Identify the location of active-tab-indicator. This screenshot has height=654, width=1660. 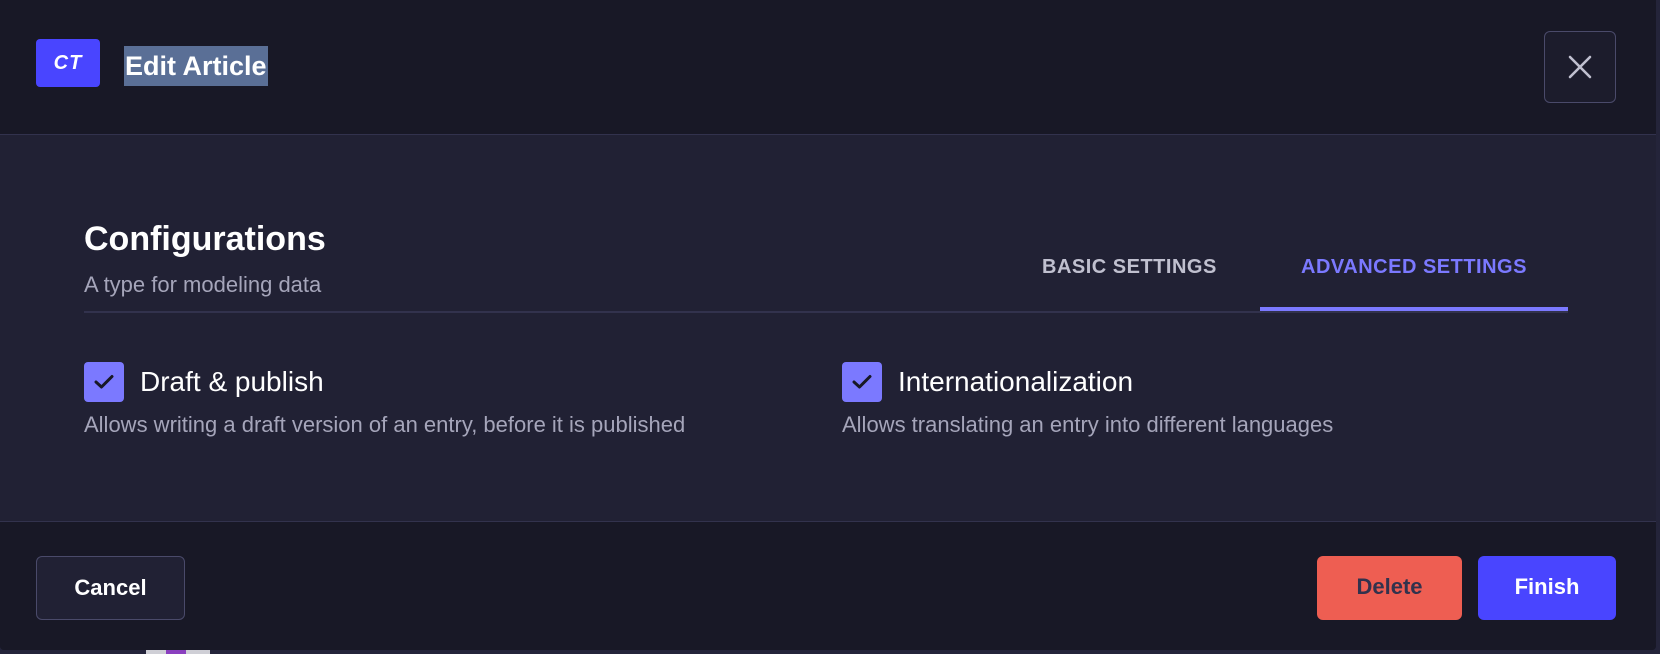
(1414, 309).